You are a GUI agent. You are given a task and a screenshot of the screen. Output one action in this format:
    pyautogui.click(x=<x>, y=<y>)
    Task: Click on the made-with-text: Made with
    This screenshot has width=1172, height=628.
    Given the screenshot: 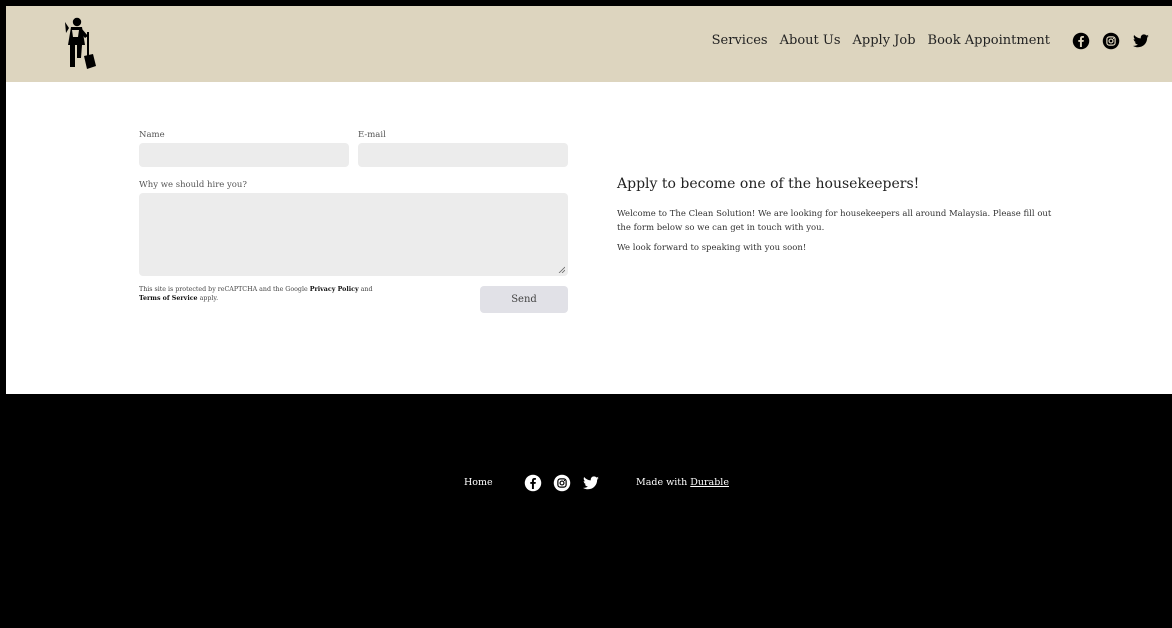 What is the action you would take?
    pyautogui.click(x=662, y=482)
    